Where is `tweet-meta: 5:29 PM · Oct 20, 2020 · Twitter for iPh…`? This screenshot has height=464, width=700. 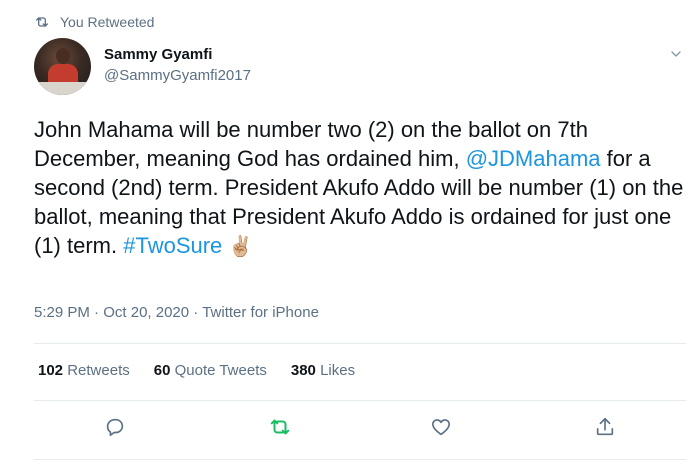
tweet-meta: 5:29 PM · Oct 20, 2020 · Twitter for iPh… is located at coordinates (176, 312).